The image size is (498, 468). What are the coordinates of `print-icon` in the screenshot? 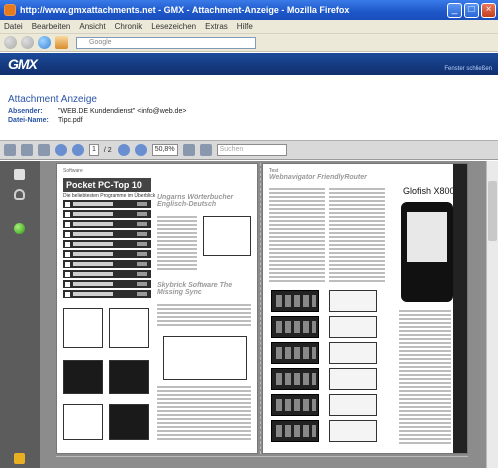 It's located at (10, 150).